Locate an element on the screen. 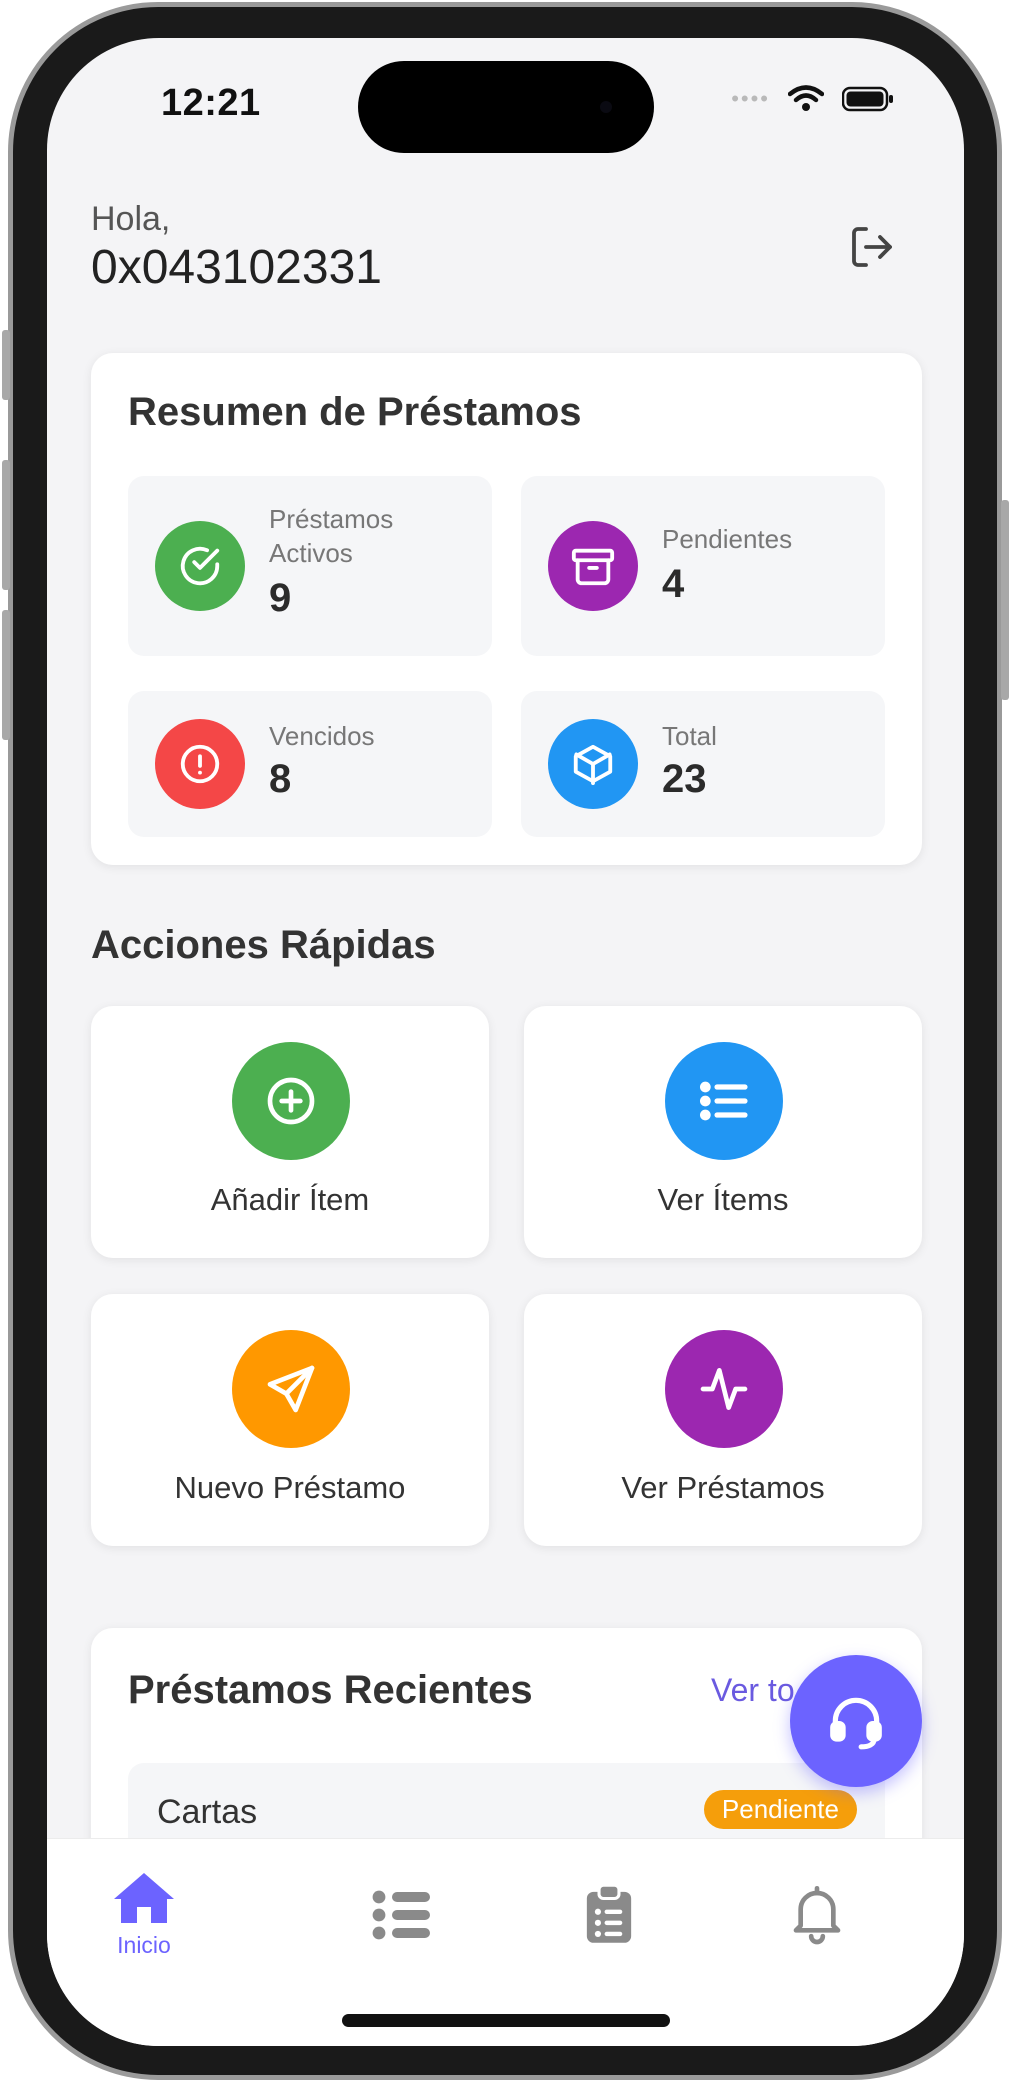 Image resolution: width=1011 pixels, height=2083 pixels. bell-icon is located at coordinates (817, 1915).